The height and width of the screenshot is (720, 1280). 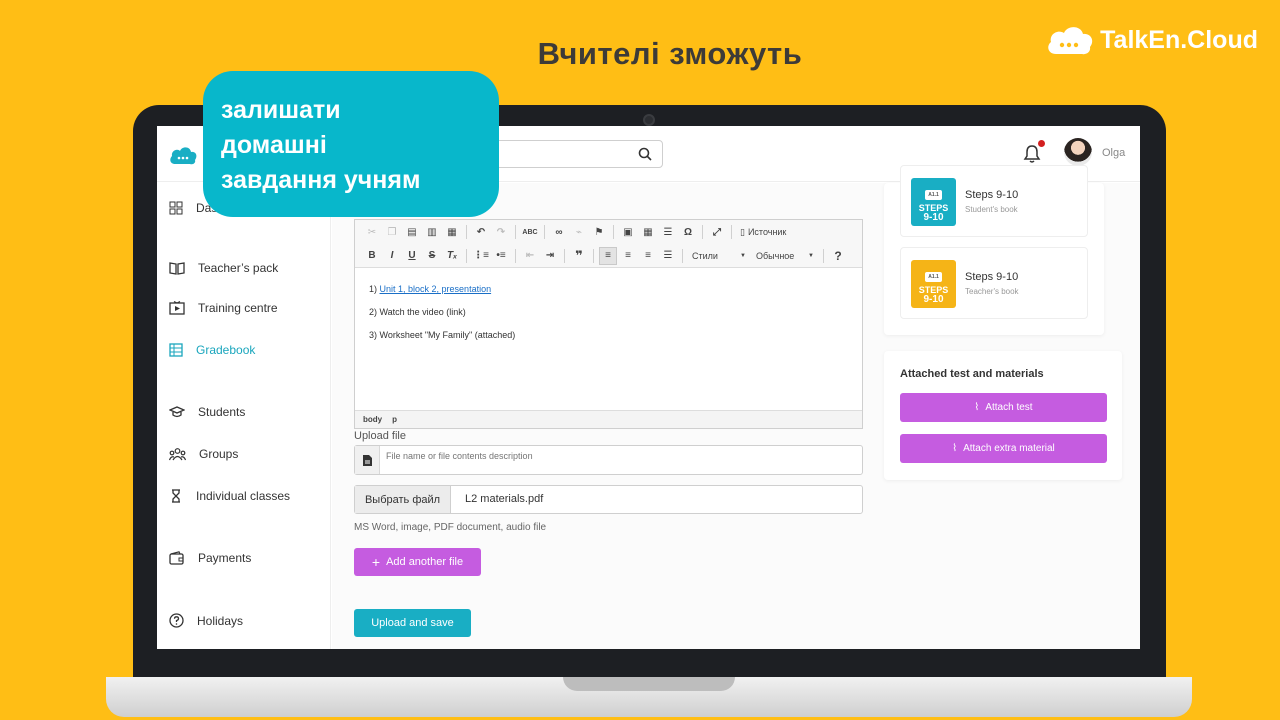 I want to click on avatar, so click(x=1078, y=152).